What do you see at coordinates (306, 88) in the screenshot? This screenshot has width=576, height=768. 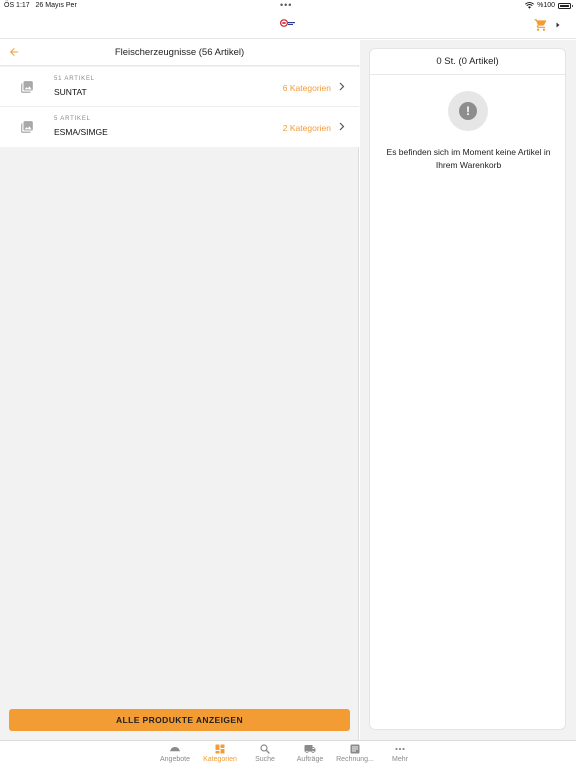 I see `category-subcount: 6 Kategorien` at bounding box center [306, 88].